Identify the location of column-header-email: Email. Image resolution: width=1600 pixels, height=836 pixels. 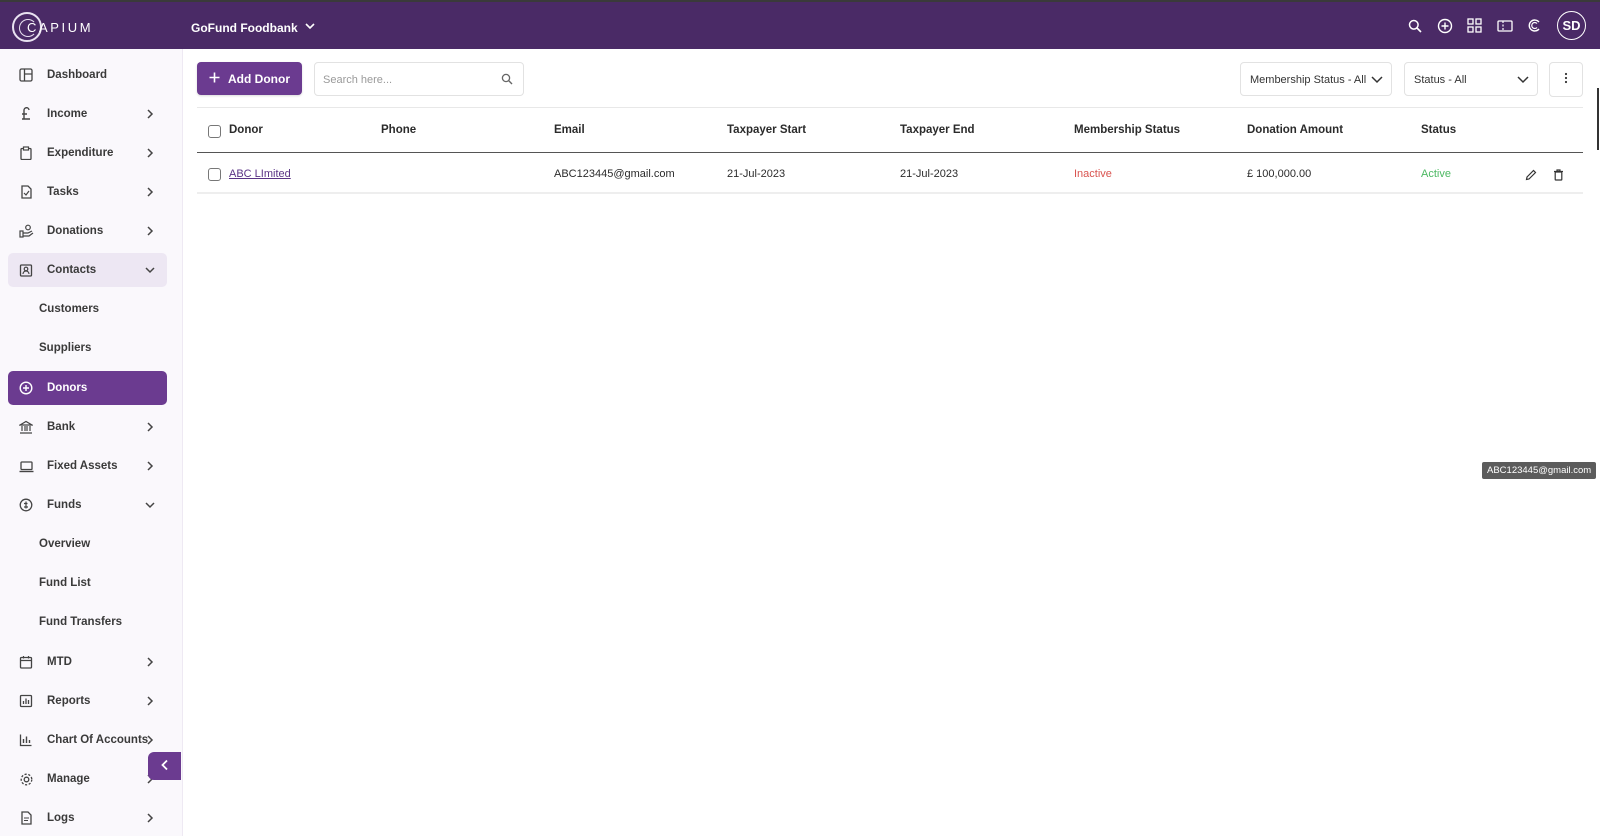
(569, 130).